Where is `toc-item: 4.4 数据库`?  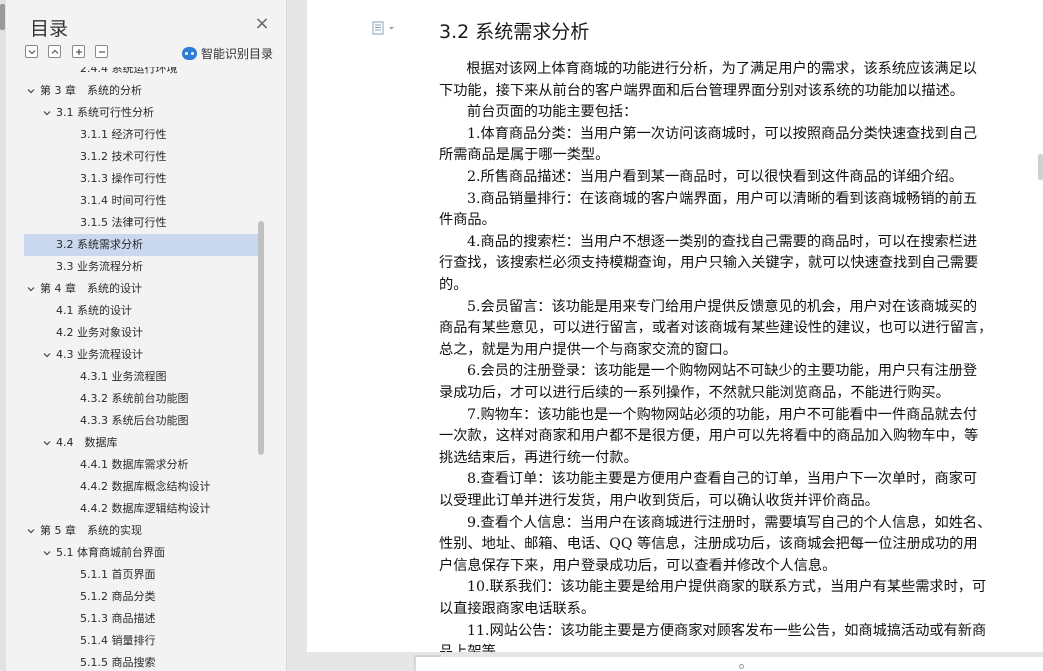 toc-item: 4.4 数据库 is located at coordinates (141, 443).